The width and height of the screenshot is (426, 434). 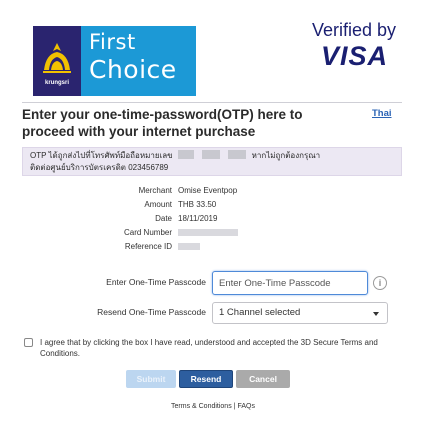 What do you see at coordinates (380, 283) in the screenshot?
I see `info-icon: i` at bounding box center [380, 283].